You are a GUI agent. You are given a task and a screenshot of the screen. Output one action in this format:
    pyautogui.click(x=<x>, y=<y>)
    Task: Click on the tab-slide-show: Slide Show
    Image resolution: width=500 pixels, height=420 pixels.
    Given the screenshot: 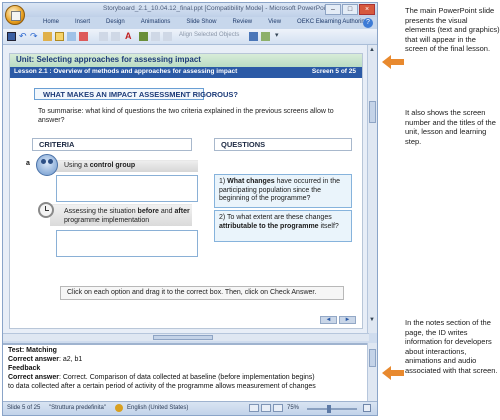 What is the action you would take?
    pyautogui.click(x=201, y=22)
    